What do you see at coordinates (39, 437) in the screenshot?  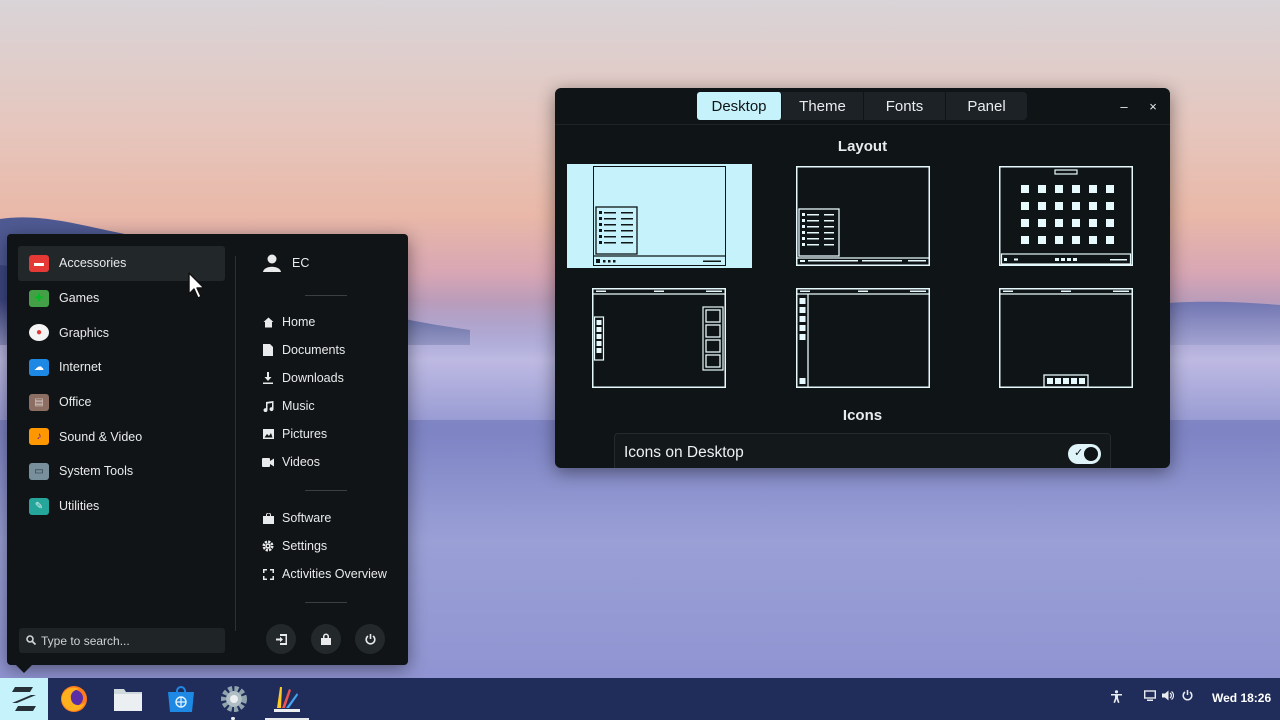 I see `sound-video-icon: ♪` at bounding box center [39, 437].